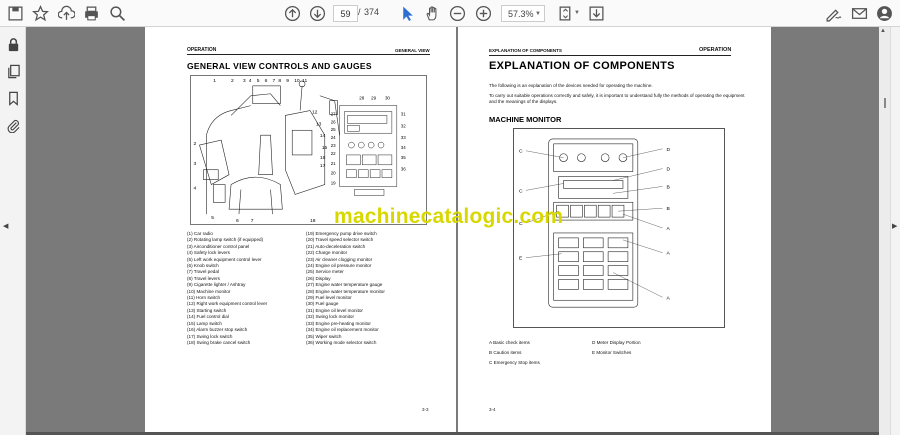 This screenshot has height=435, width=900. What do you see at coordinates (333, 113) in the screenshot?
I see `svg-text: 27` at bounding box center [333, 113].